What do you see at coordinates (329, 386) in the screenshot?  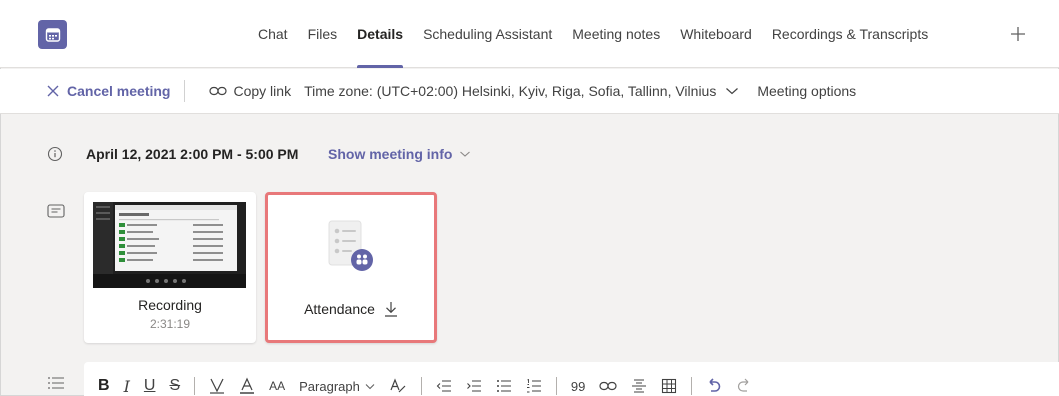 I see `paragraph-label: Paragraph` at bounding box center [329, 386].